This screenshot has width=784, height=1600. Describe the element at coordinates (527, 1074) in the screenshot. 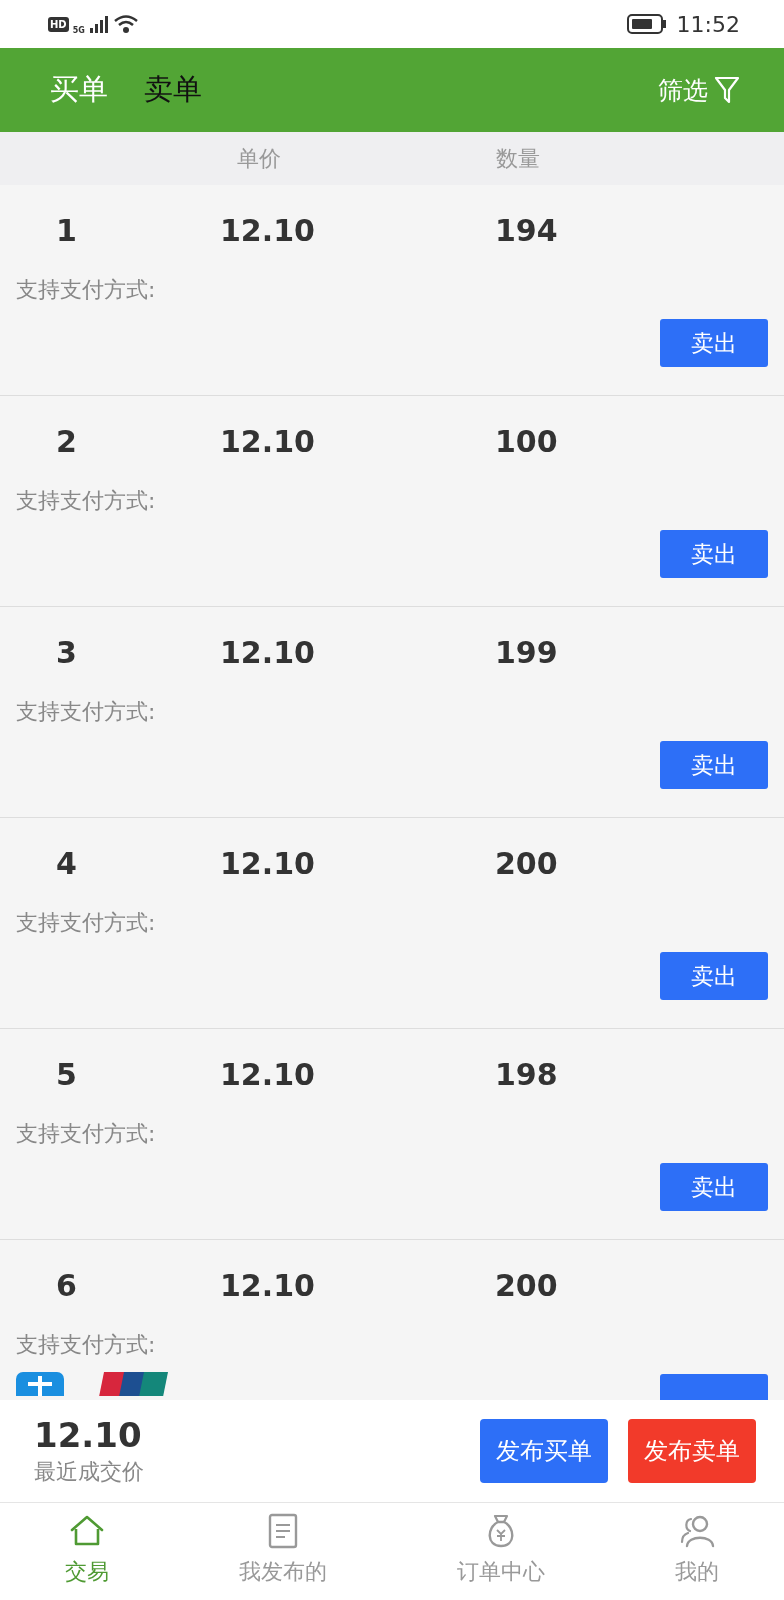

I see `quantity-value: 198` at that location.